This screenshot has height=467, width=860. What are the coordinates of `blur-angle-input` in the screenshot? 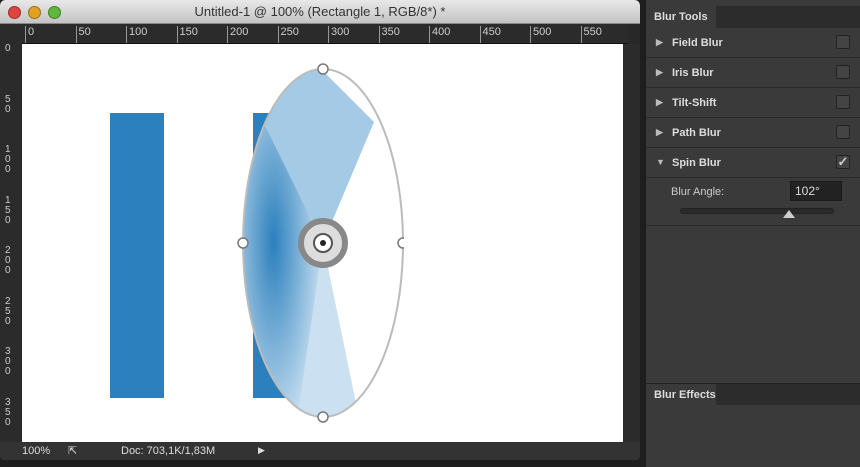 It's located at (816, 191).